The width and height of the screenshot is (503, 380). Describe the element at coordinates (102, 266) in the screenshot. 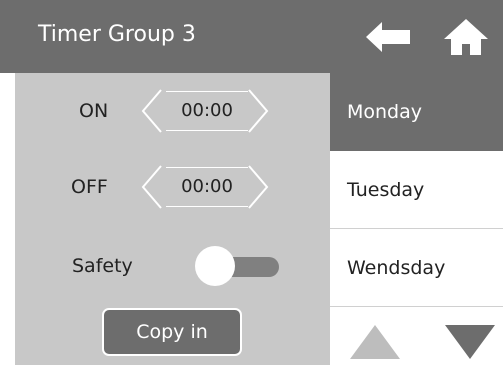

I see `safety-label: Safety` at that location.